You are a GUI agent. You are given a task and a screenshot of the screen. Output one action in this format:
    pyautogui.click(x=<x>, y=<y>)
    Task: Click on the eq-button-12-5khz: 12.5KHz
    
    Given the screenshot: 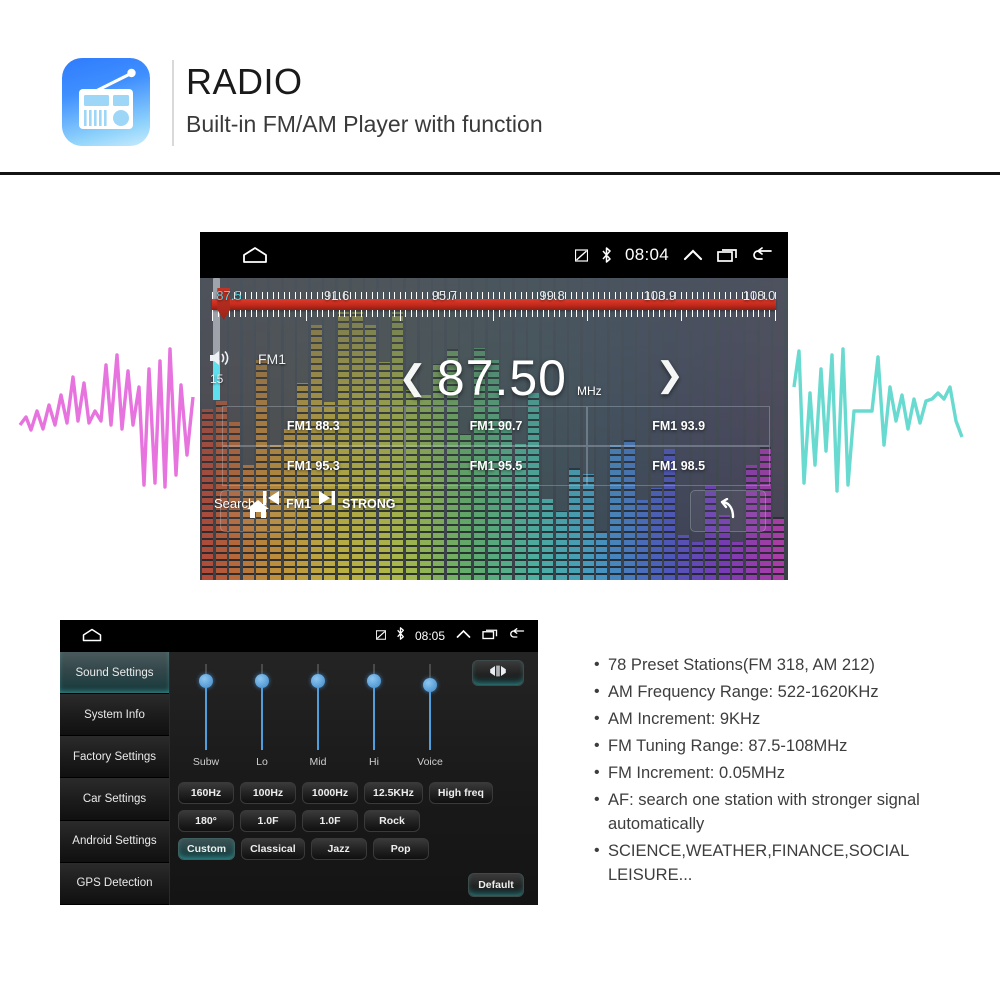 What is the action you would take?
    pyautogui.click(x=393, y=793)
    